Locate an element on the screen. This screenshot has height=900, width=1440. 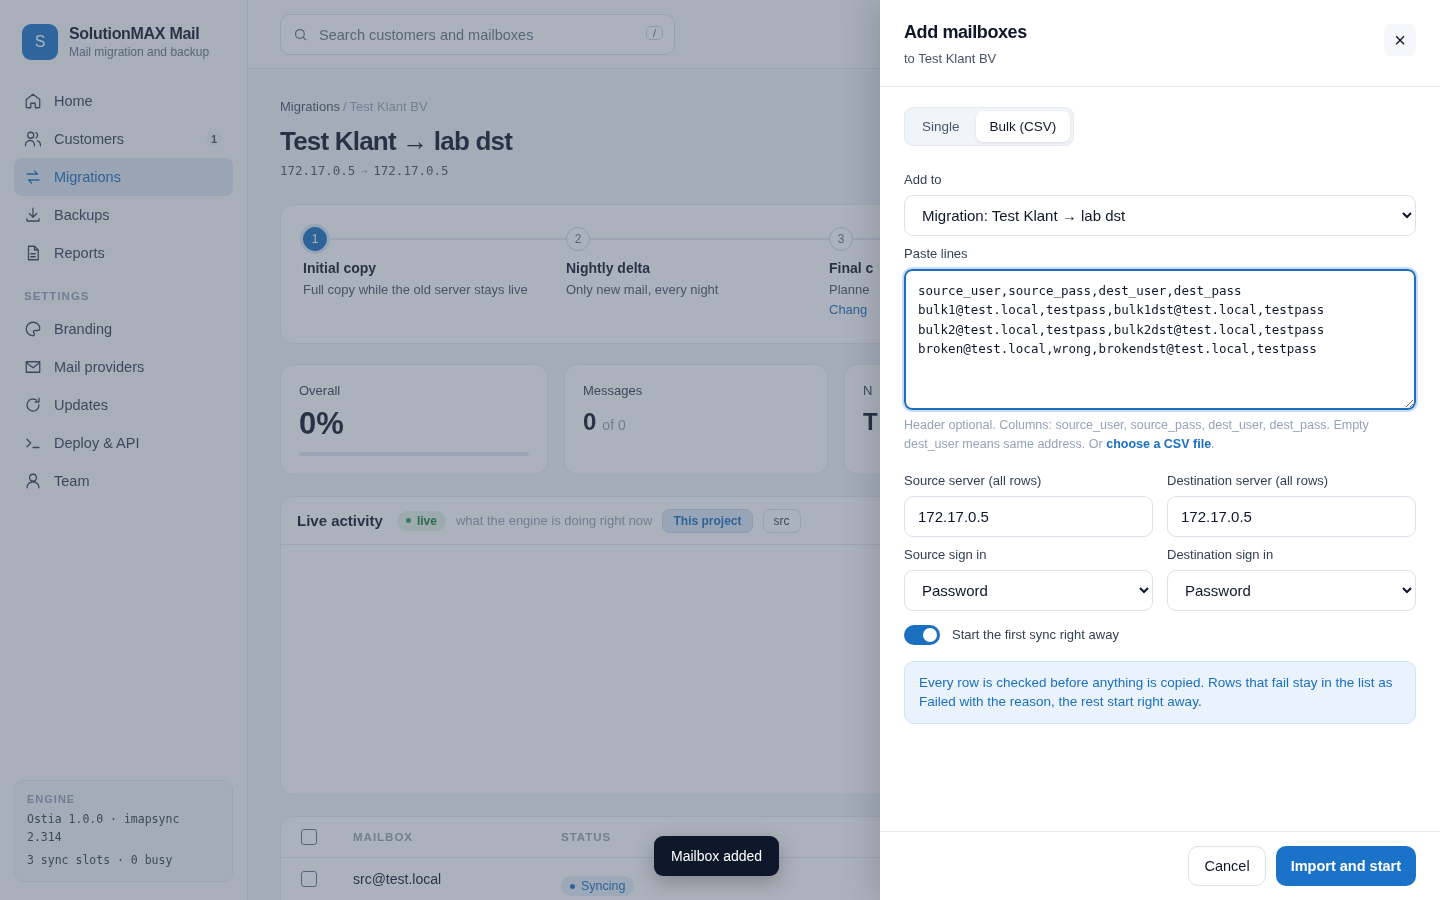
count-badge: 1 is located at coordinates (213, 139).